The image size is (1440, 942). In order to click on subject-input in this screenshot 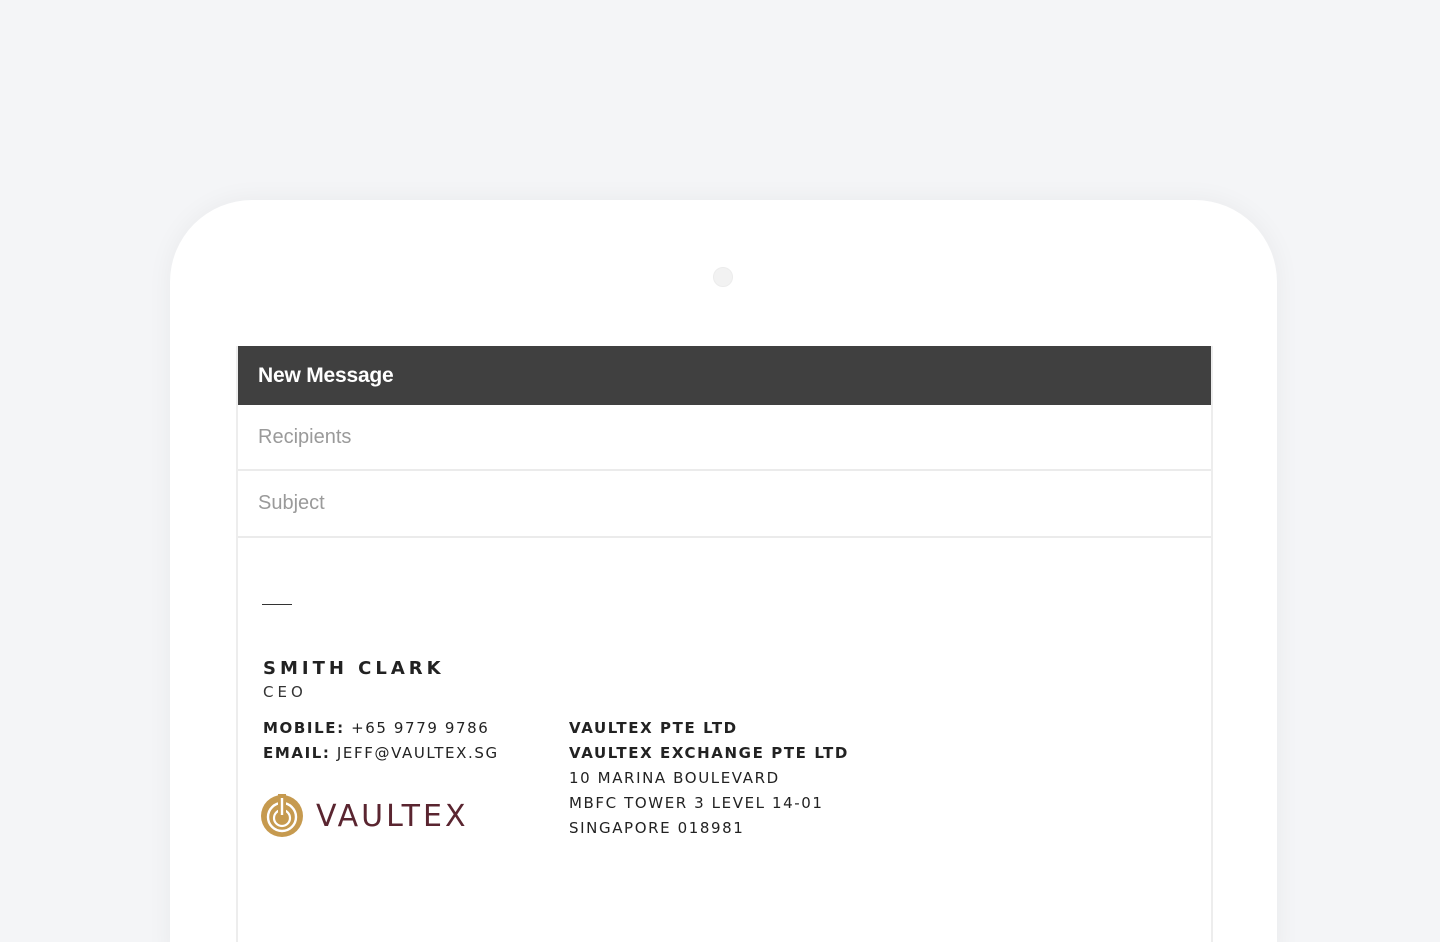, I will do `click(708, 503)`.